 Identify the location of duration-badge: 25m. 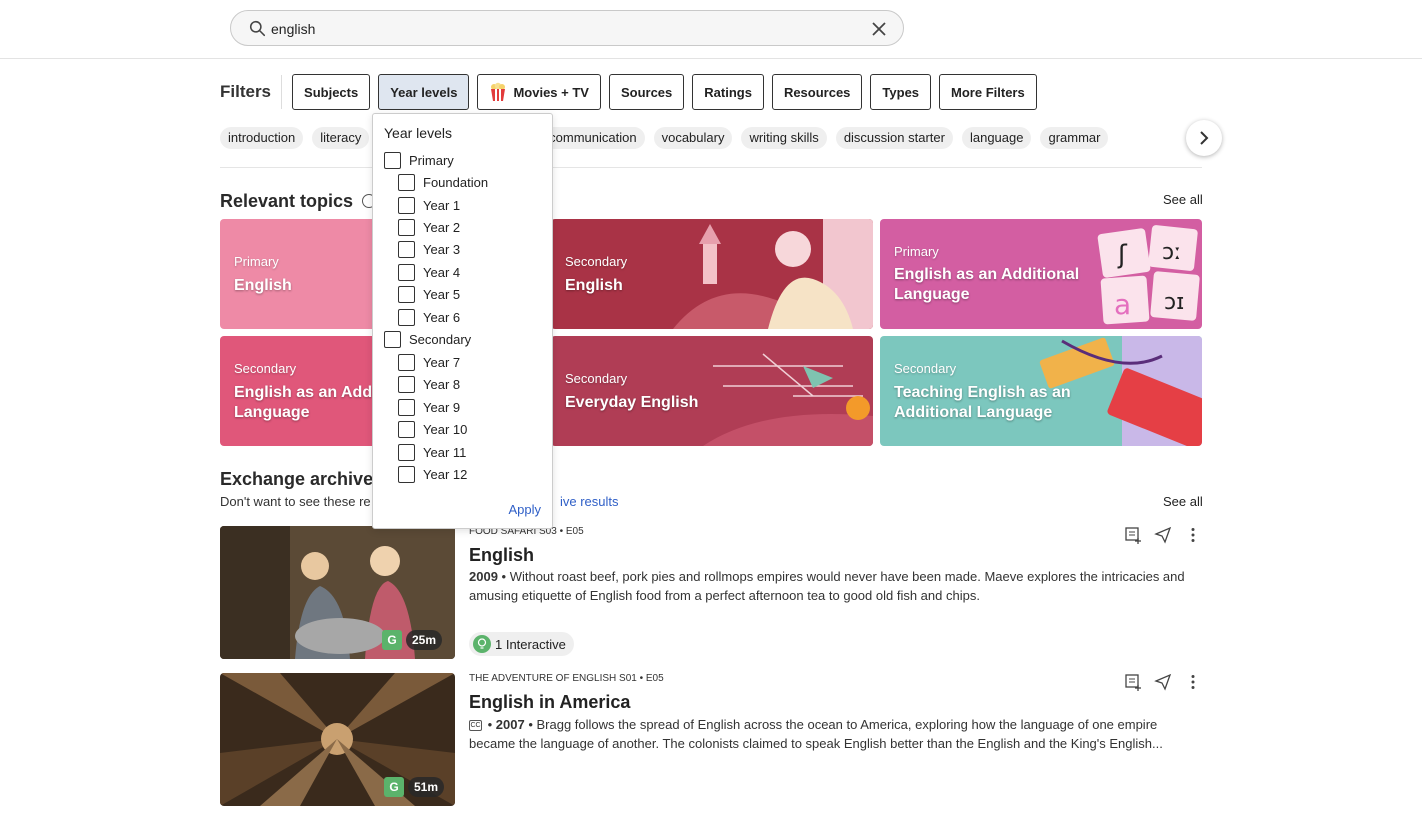
(424, 640).